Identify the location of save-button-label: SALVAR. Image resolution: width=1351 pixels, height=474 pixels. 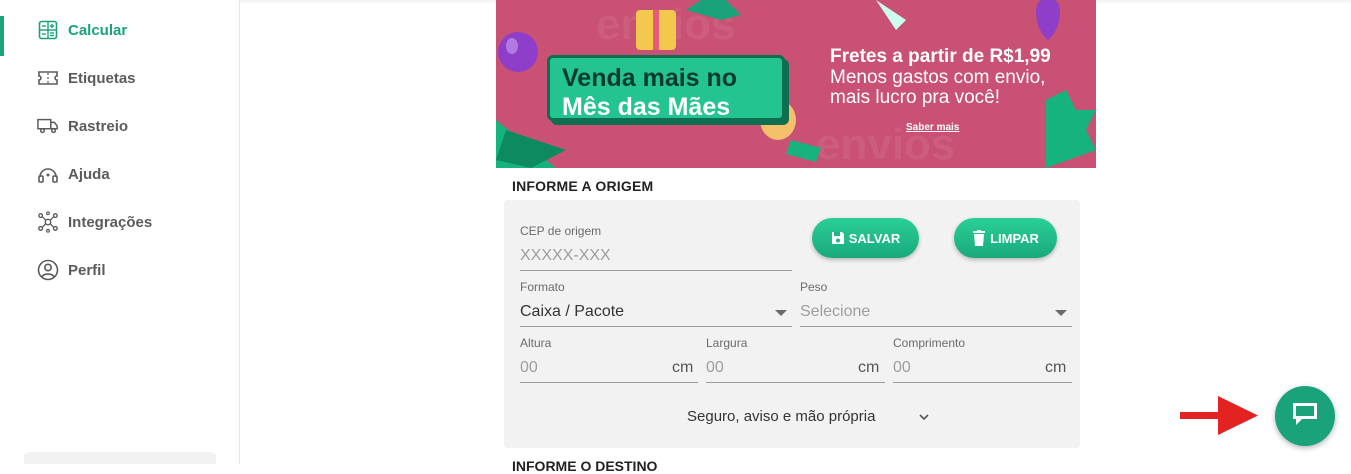
(874, 238).